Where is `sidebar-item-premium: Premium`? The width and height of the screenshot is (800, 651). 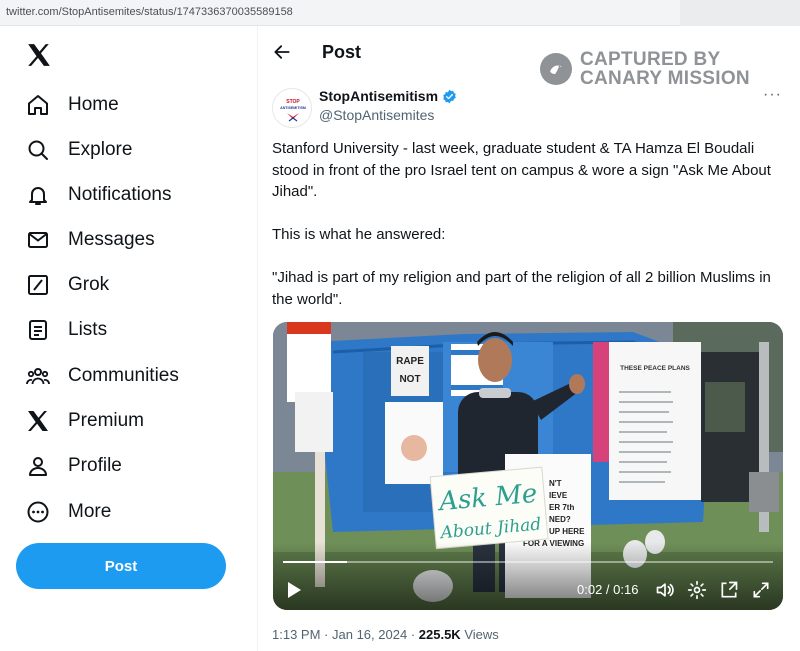
sidebar-item-premium: Premium is located at coordinates (85, 421).